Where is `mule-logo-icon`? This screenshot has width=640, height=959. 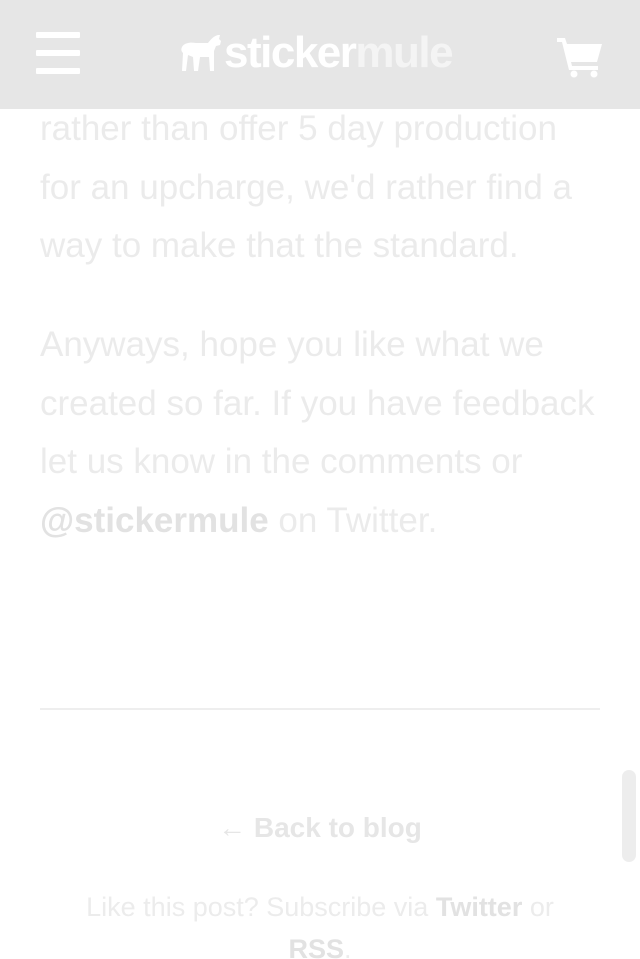 mule-logo-icon is located at coordinates (201, 53).